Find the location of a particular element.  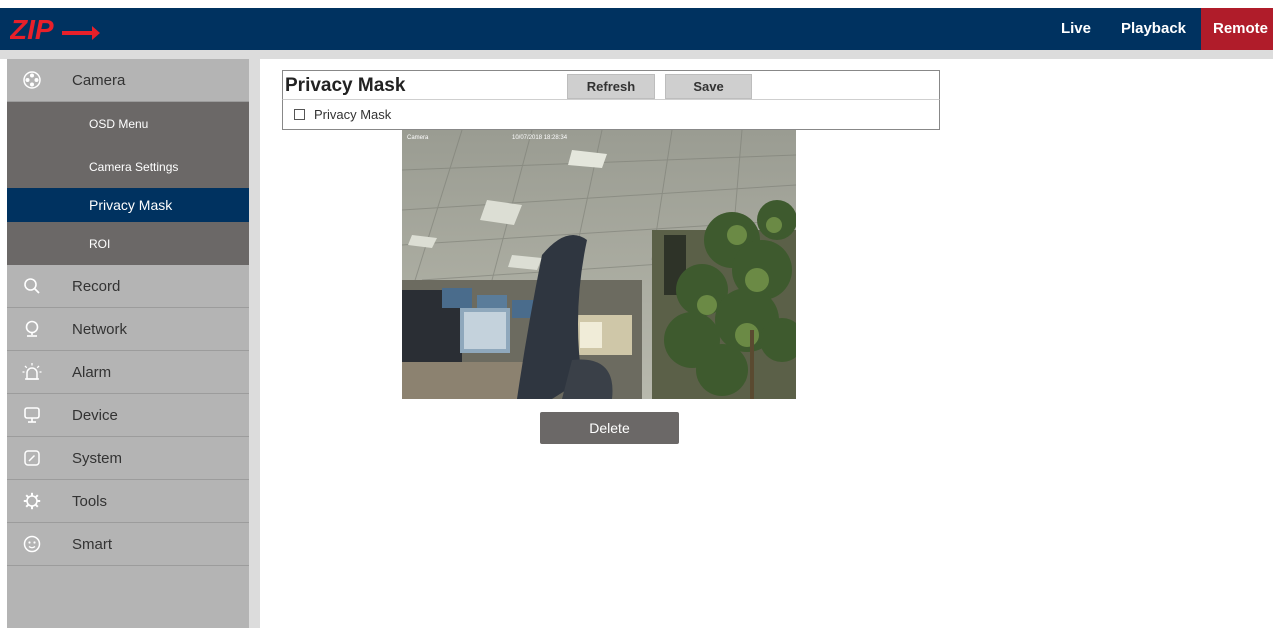

top-navigation-bar: ZIP Live Playback Remote is located at coordinates (636, 29).